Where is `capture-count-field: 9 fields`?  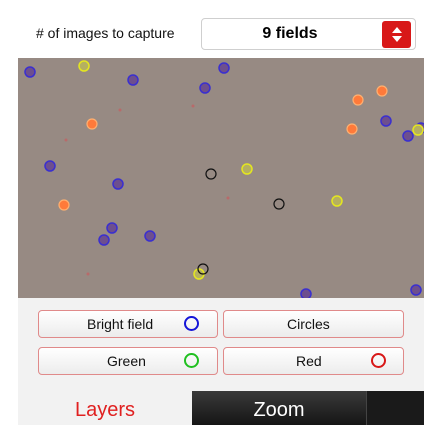
capture-count-field: 9 fields is located at coordinates (308, 34).